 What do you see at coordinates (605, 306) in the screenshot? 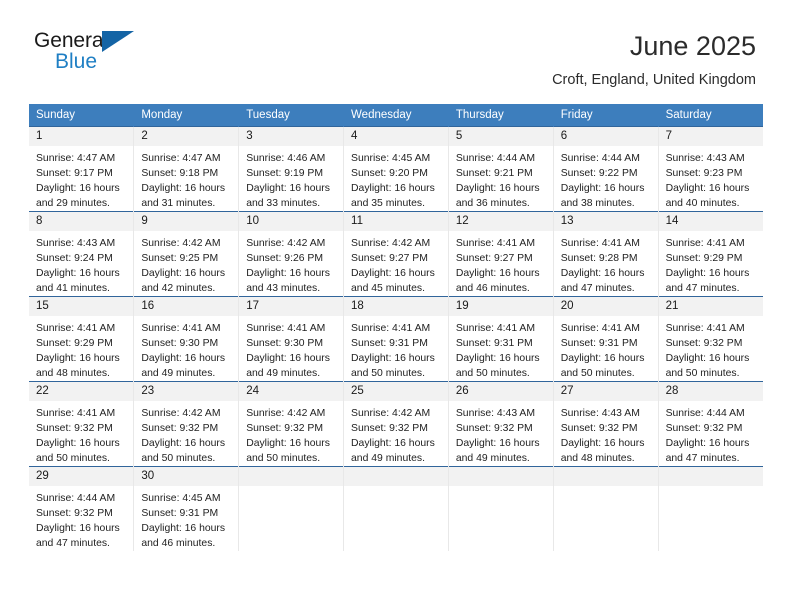
I see `day-number: 20` at bounding box center [605, 306].